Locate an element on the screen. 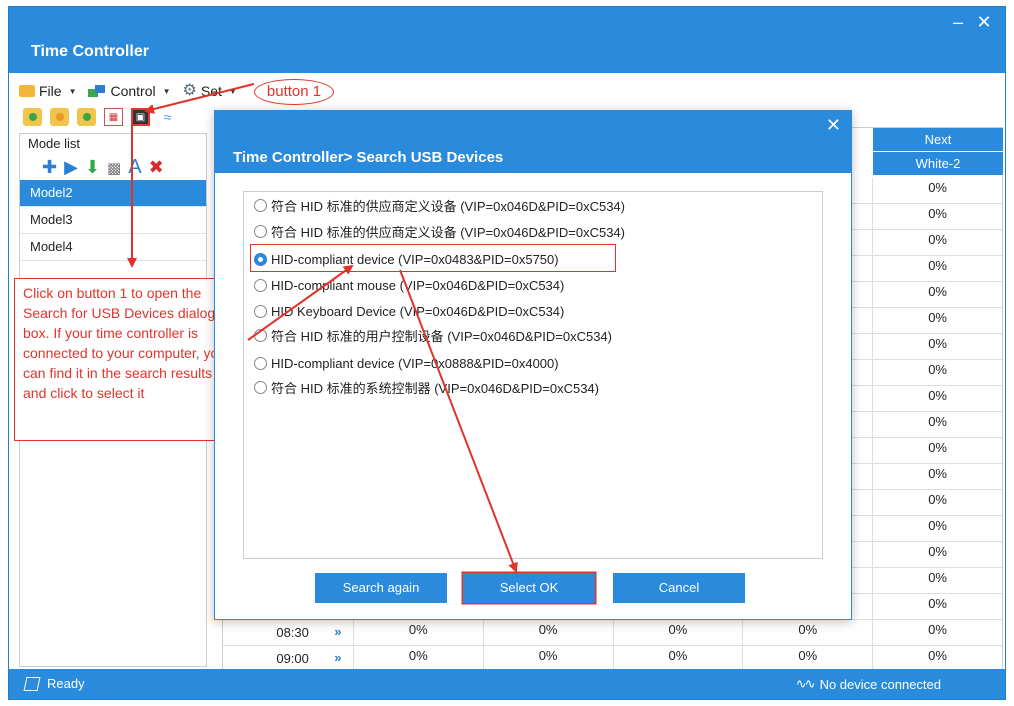 This screenshot has width=1014, height=706. add-file-button is located at coordinates (32, 117).